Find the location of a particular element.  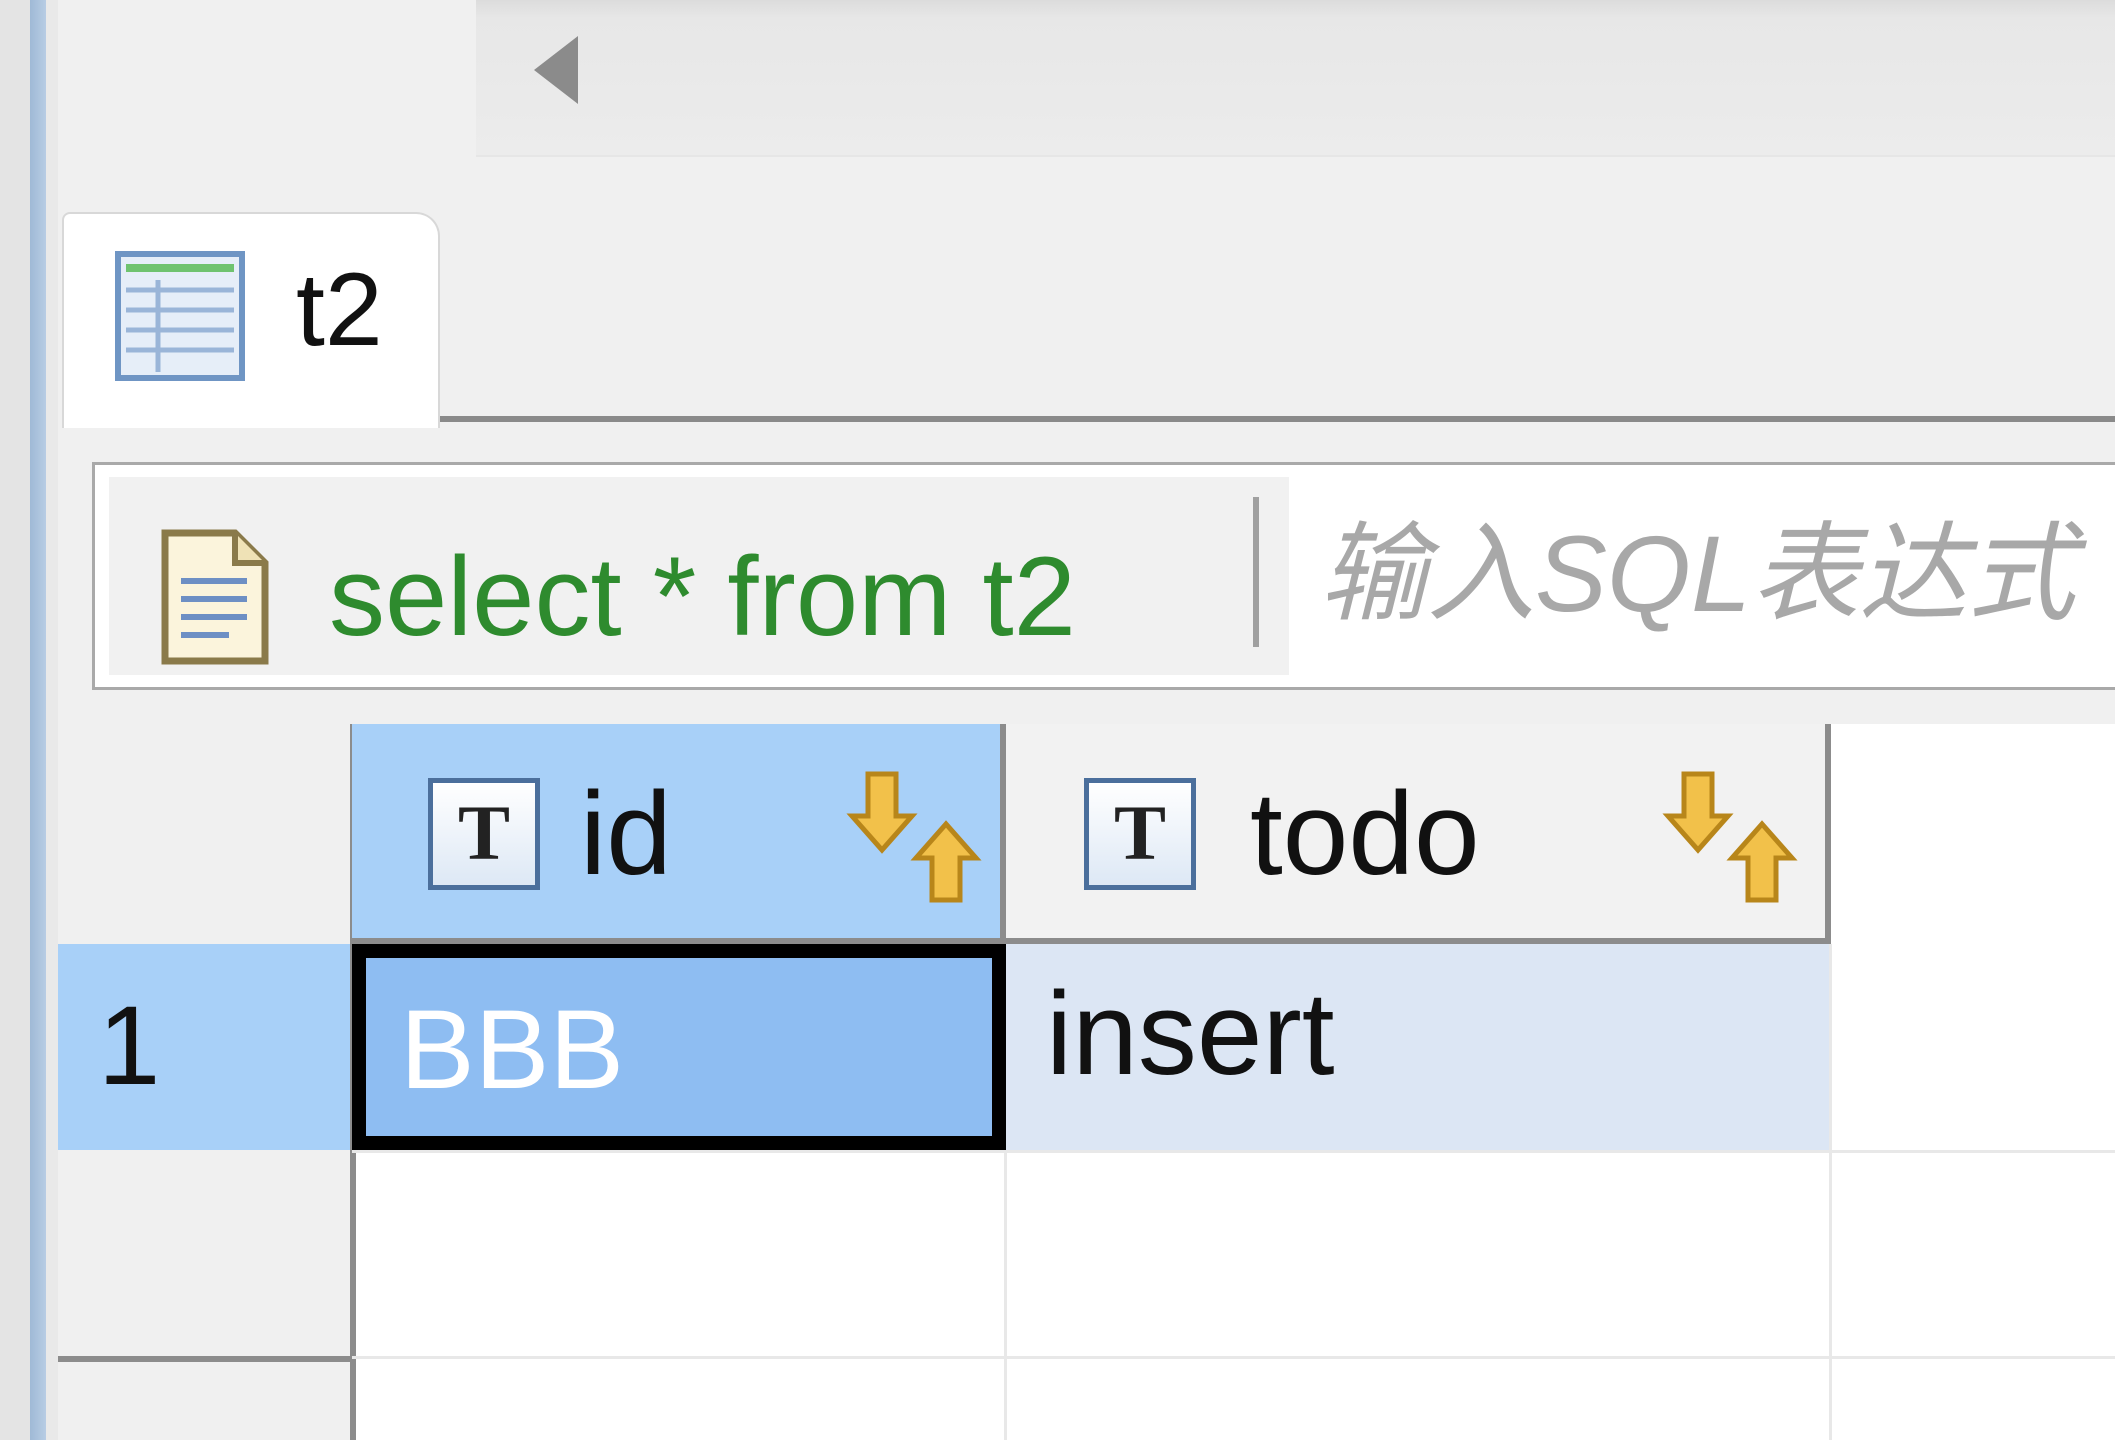

column-header-todo: T todo is located at coordinates (1418, 834).